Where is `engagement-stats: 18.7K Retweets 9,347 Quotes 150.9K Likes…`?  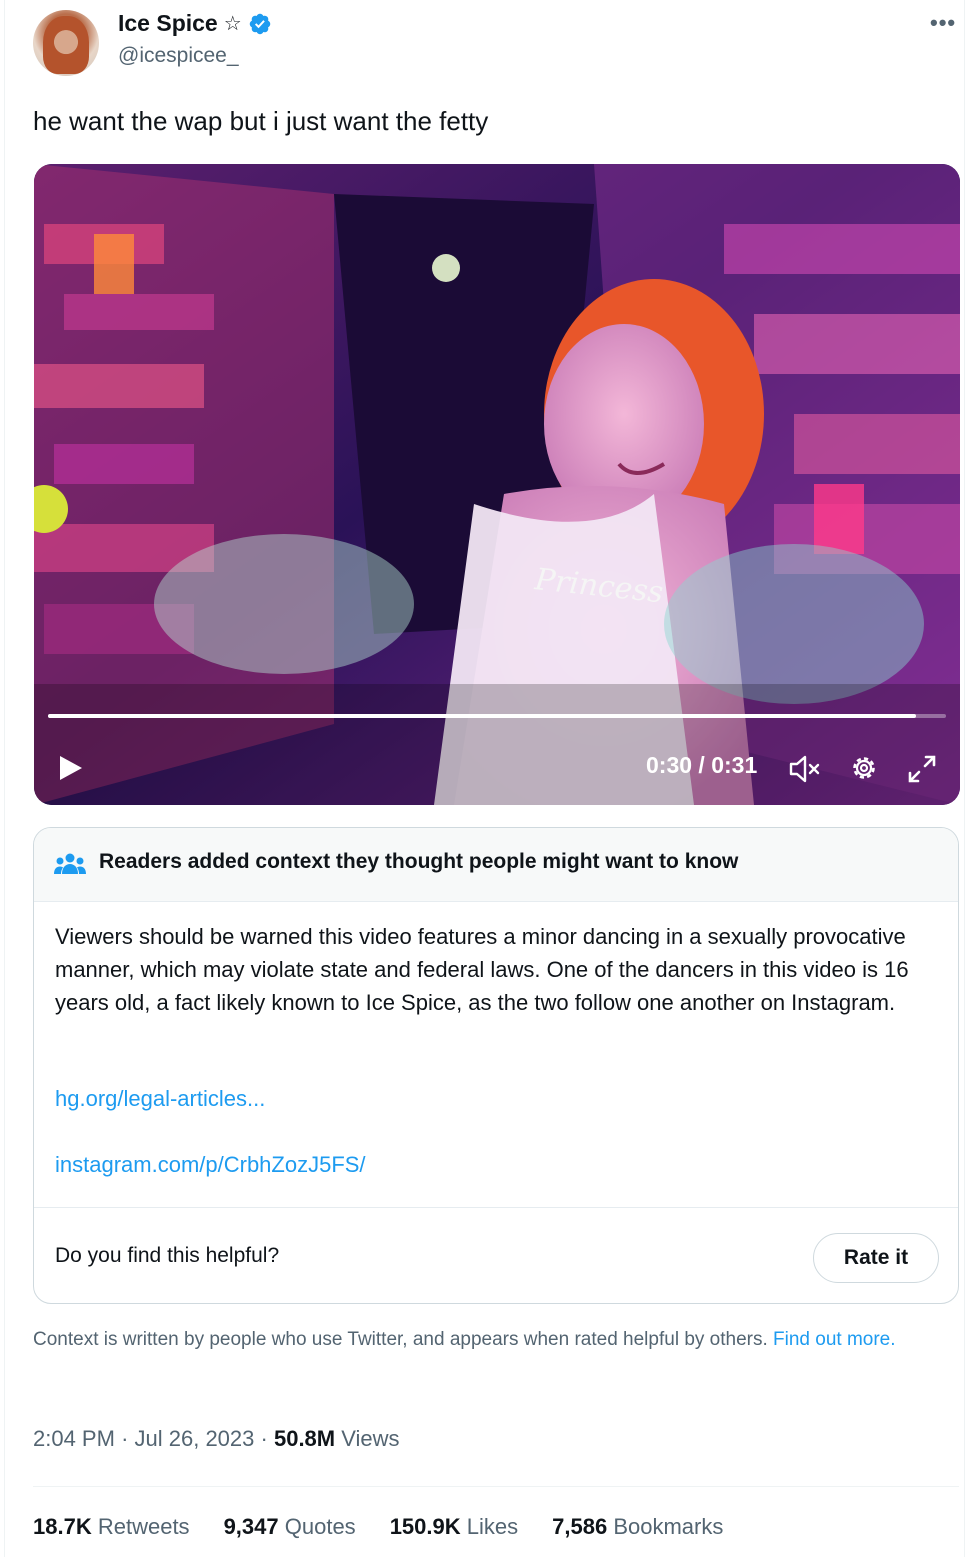
engagement-stats: 18.7K Retweets 9,347 Quotes 150.9K Likes… is located at coordinates (378, 1527).